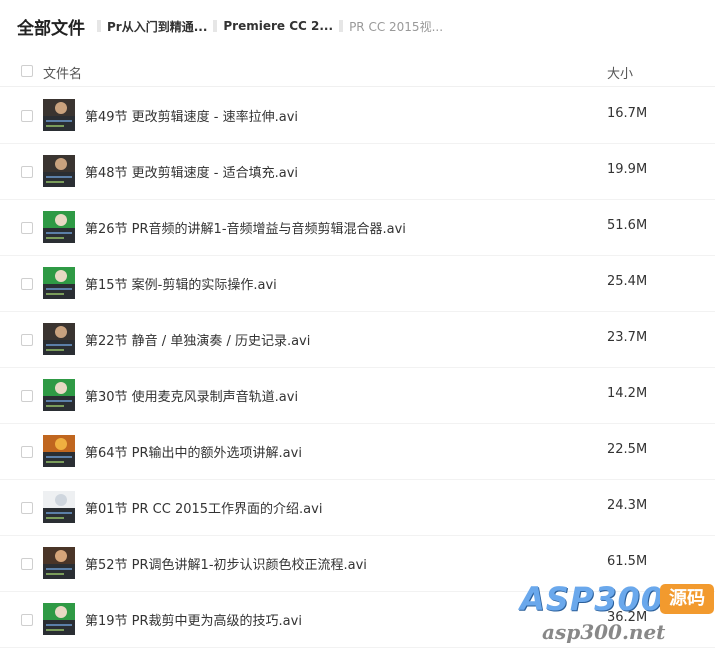 Image resolution: width=715 pixels, height=657 pixels. What do you see at coordinates (357, 451) in the screenshot?
I see `file-row: 第64节 PR输出中的额外选项讲解.avi 22.5M` at bounding box center [357, 451].